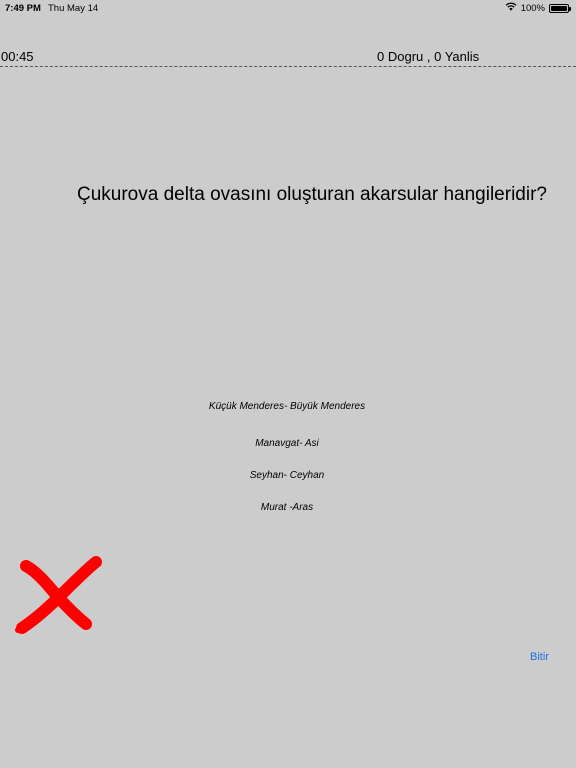 The height and width of the screenshot is (768, 576). Describe the element at coordinates (73, 8) in the screenshot. I see `status-date: Thu May 14` at that location.